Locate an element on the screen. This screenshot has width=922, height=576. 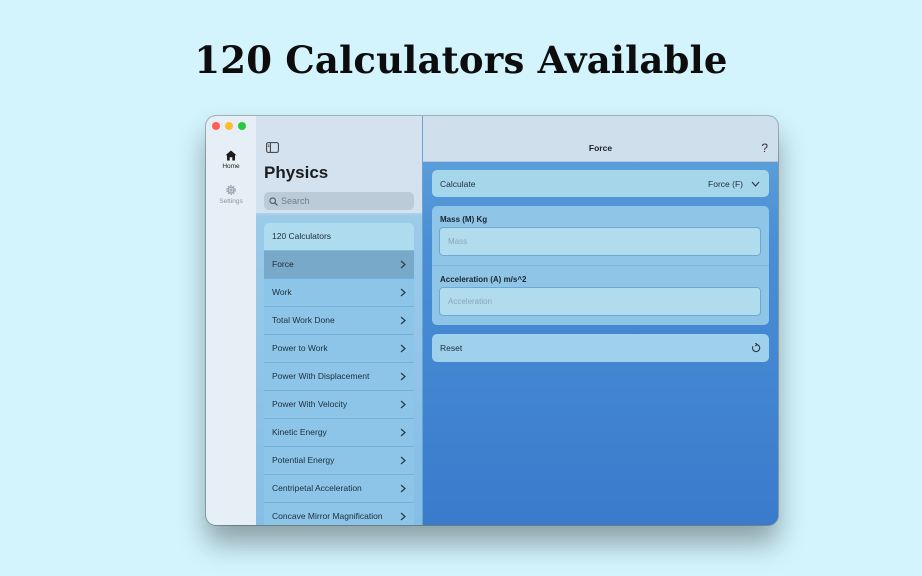
list-item-label: Power With Velocity is located at coordinates (310, 404).